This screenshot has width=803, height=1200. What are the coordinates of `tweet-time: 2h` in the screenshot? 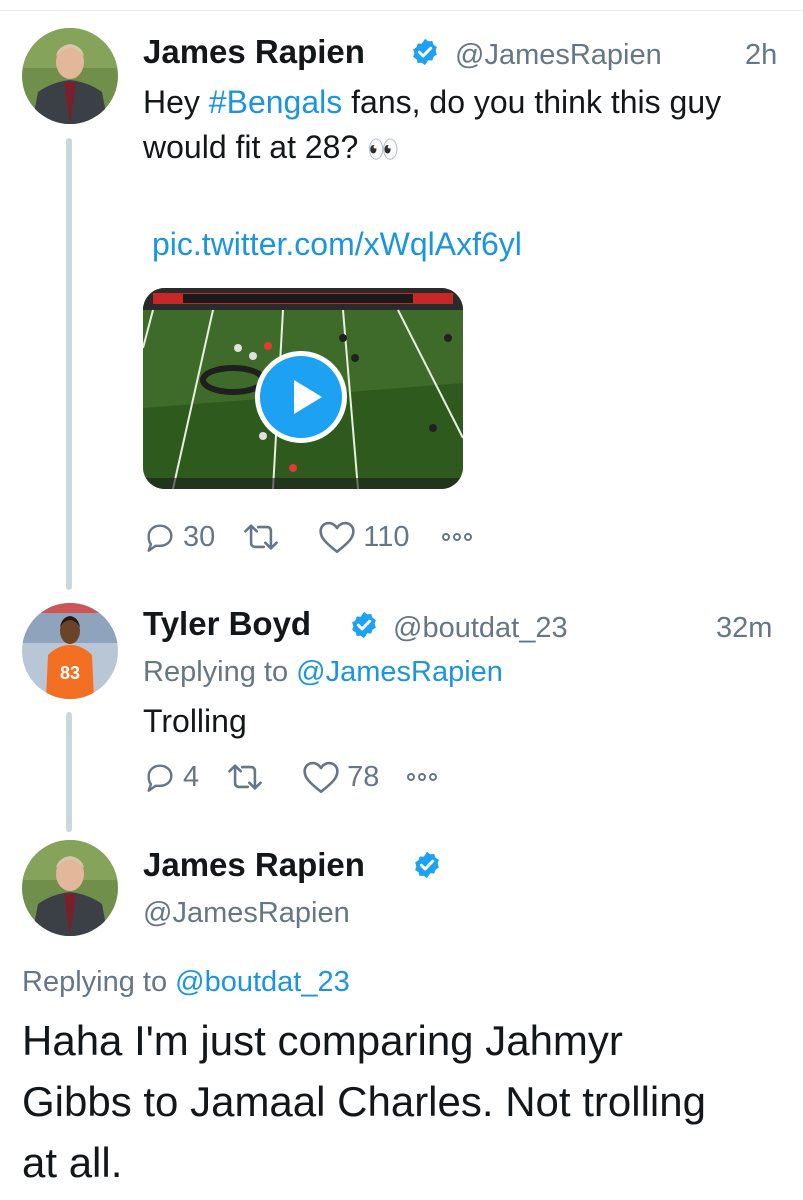 It's located at (761, 55).